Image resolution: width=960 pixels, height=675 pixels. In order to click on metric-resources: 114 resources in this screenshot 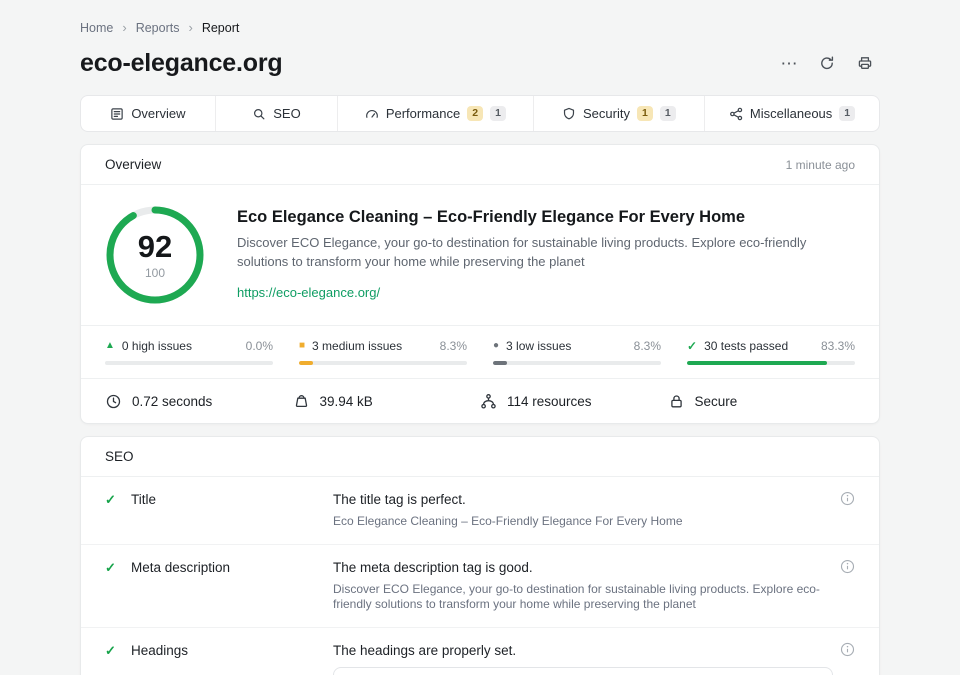, I will do `click(574, 401)`.